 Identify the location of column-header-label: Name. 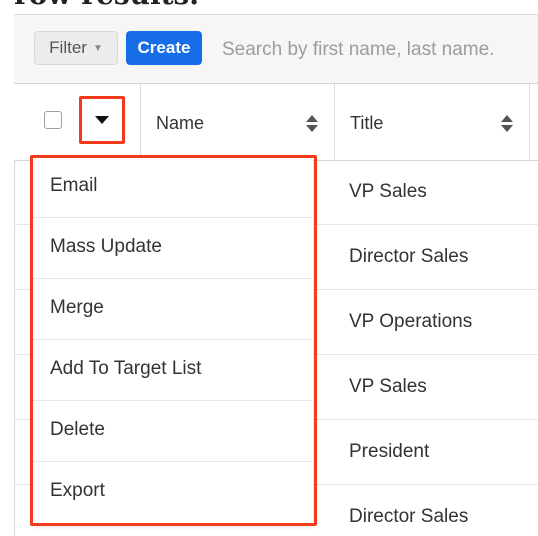
(180, 123).